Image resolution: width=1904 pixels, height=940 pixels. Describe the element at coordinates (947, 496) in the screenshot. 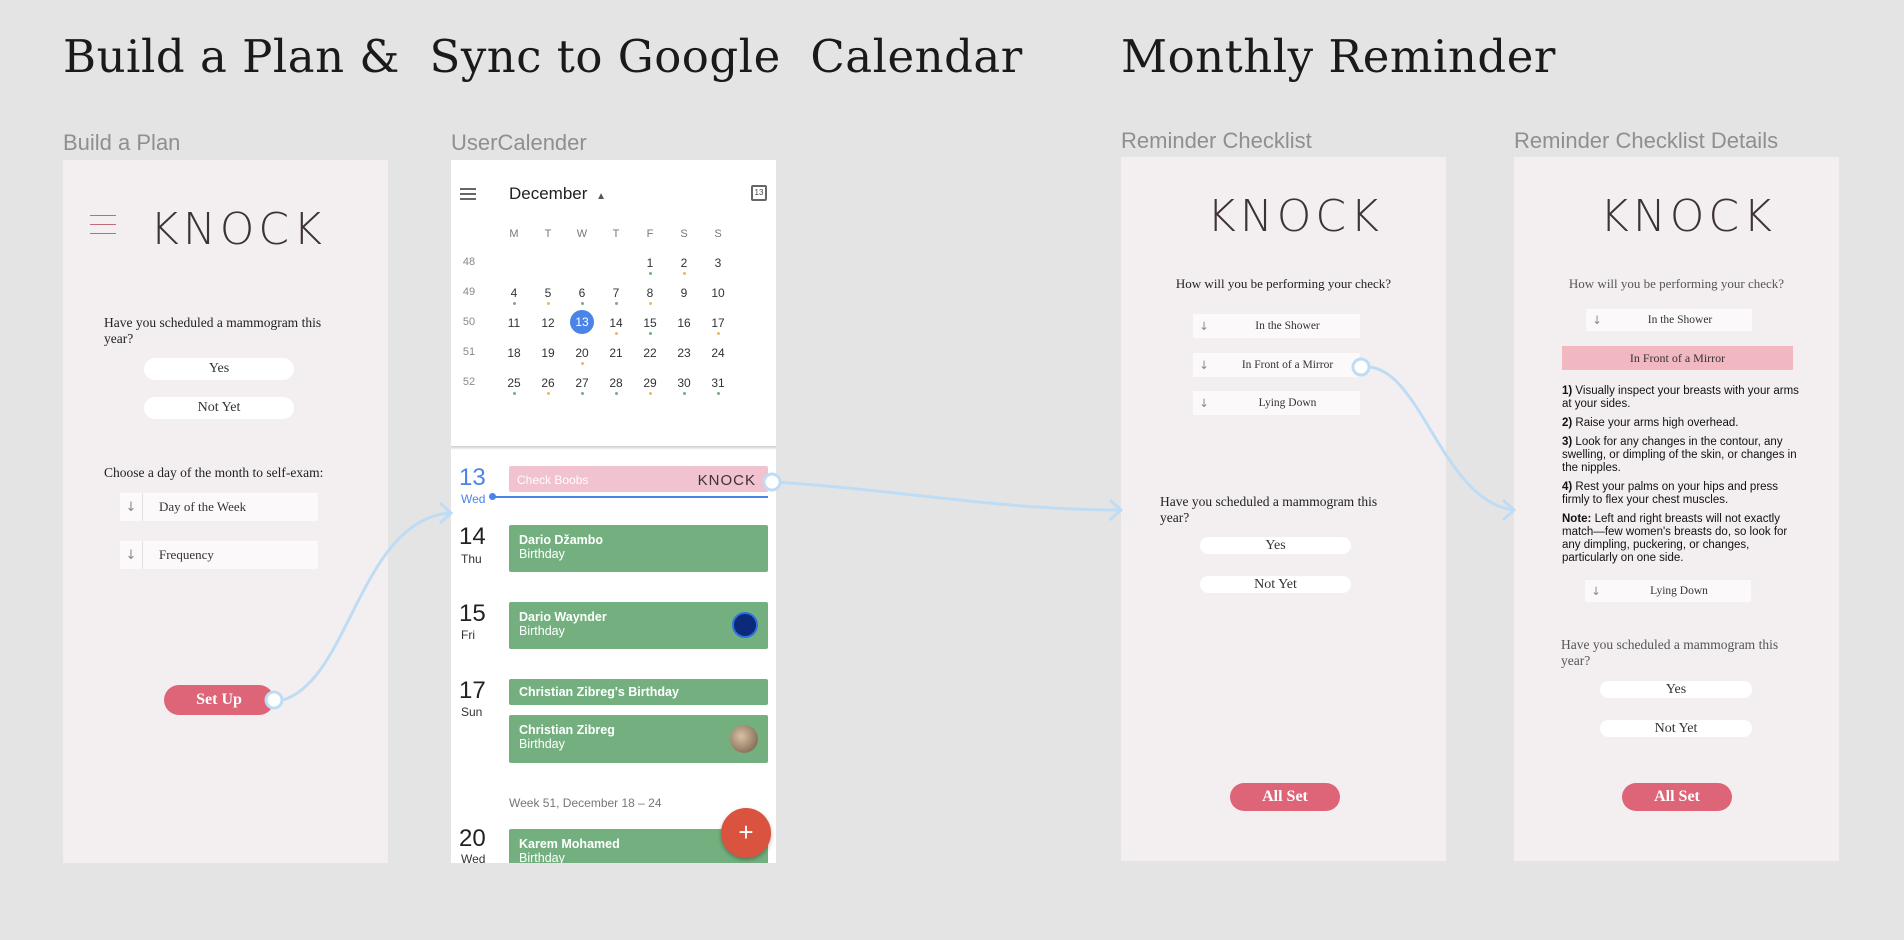

I see `connector-calendar-to-checklist` at that location.